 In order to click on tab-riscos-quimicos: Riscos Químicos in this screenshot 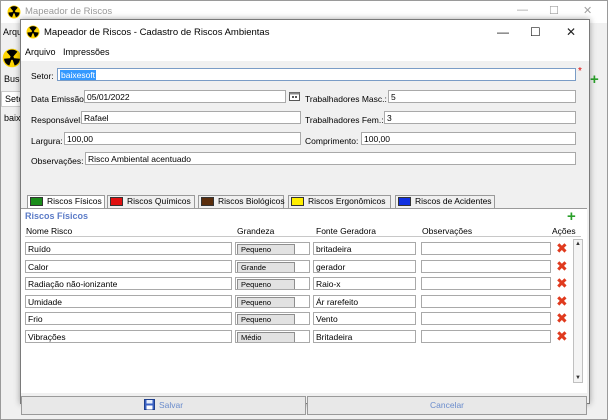, I will do `click(151, 201)`.